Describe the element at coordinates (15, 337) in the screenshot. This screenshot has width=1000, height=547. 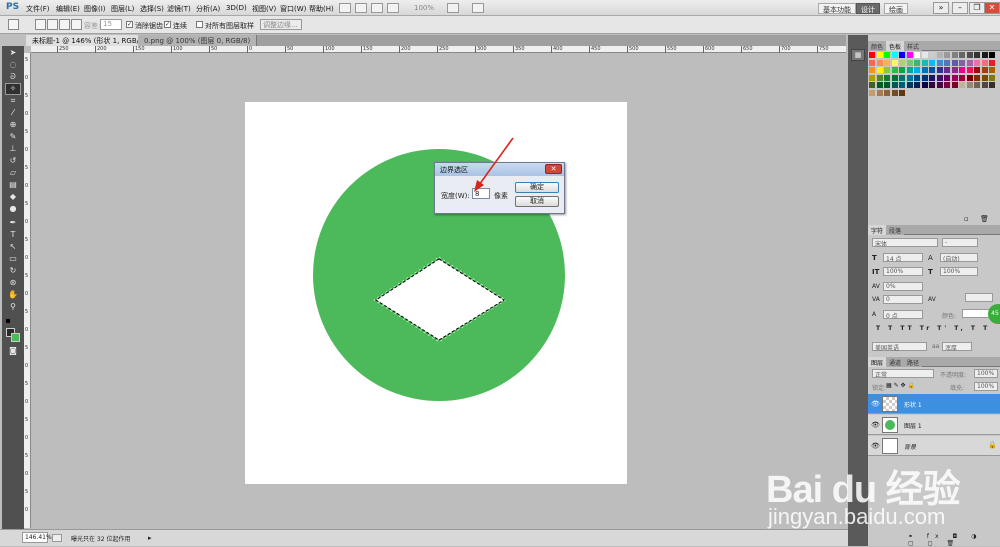
I see `background-color-swatch` at that location.